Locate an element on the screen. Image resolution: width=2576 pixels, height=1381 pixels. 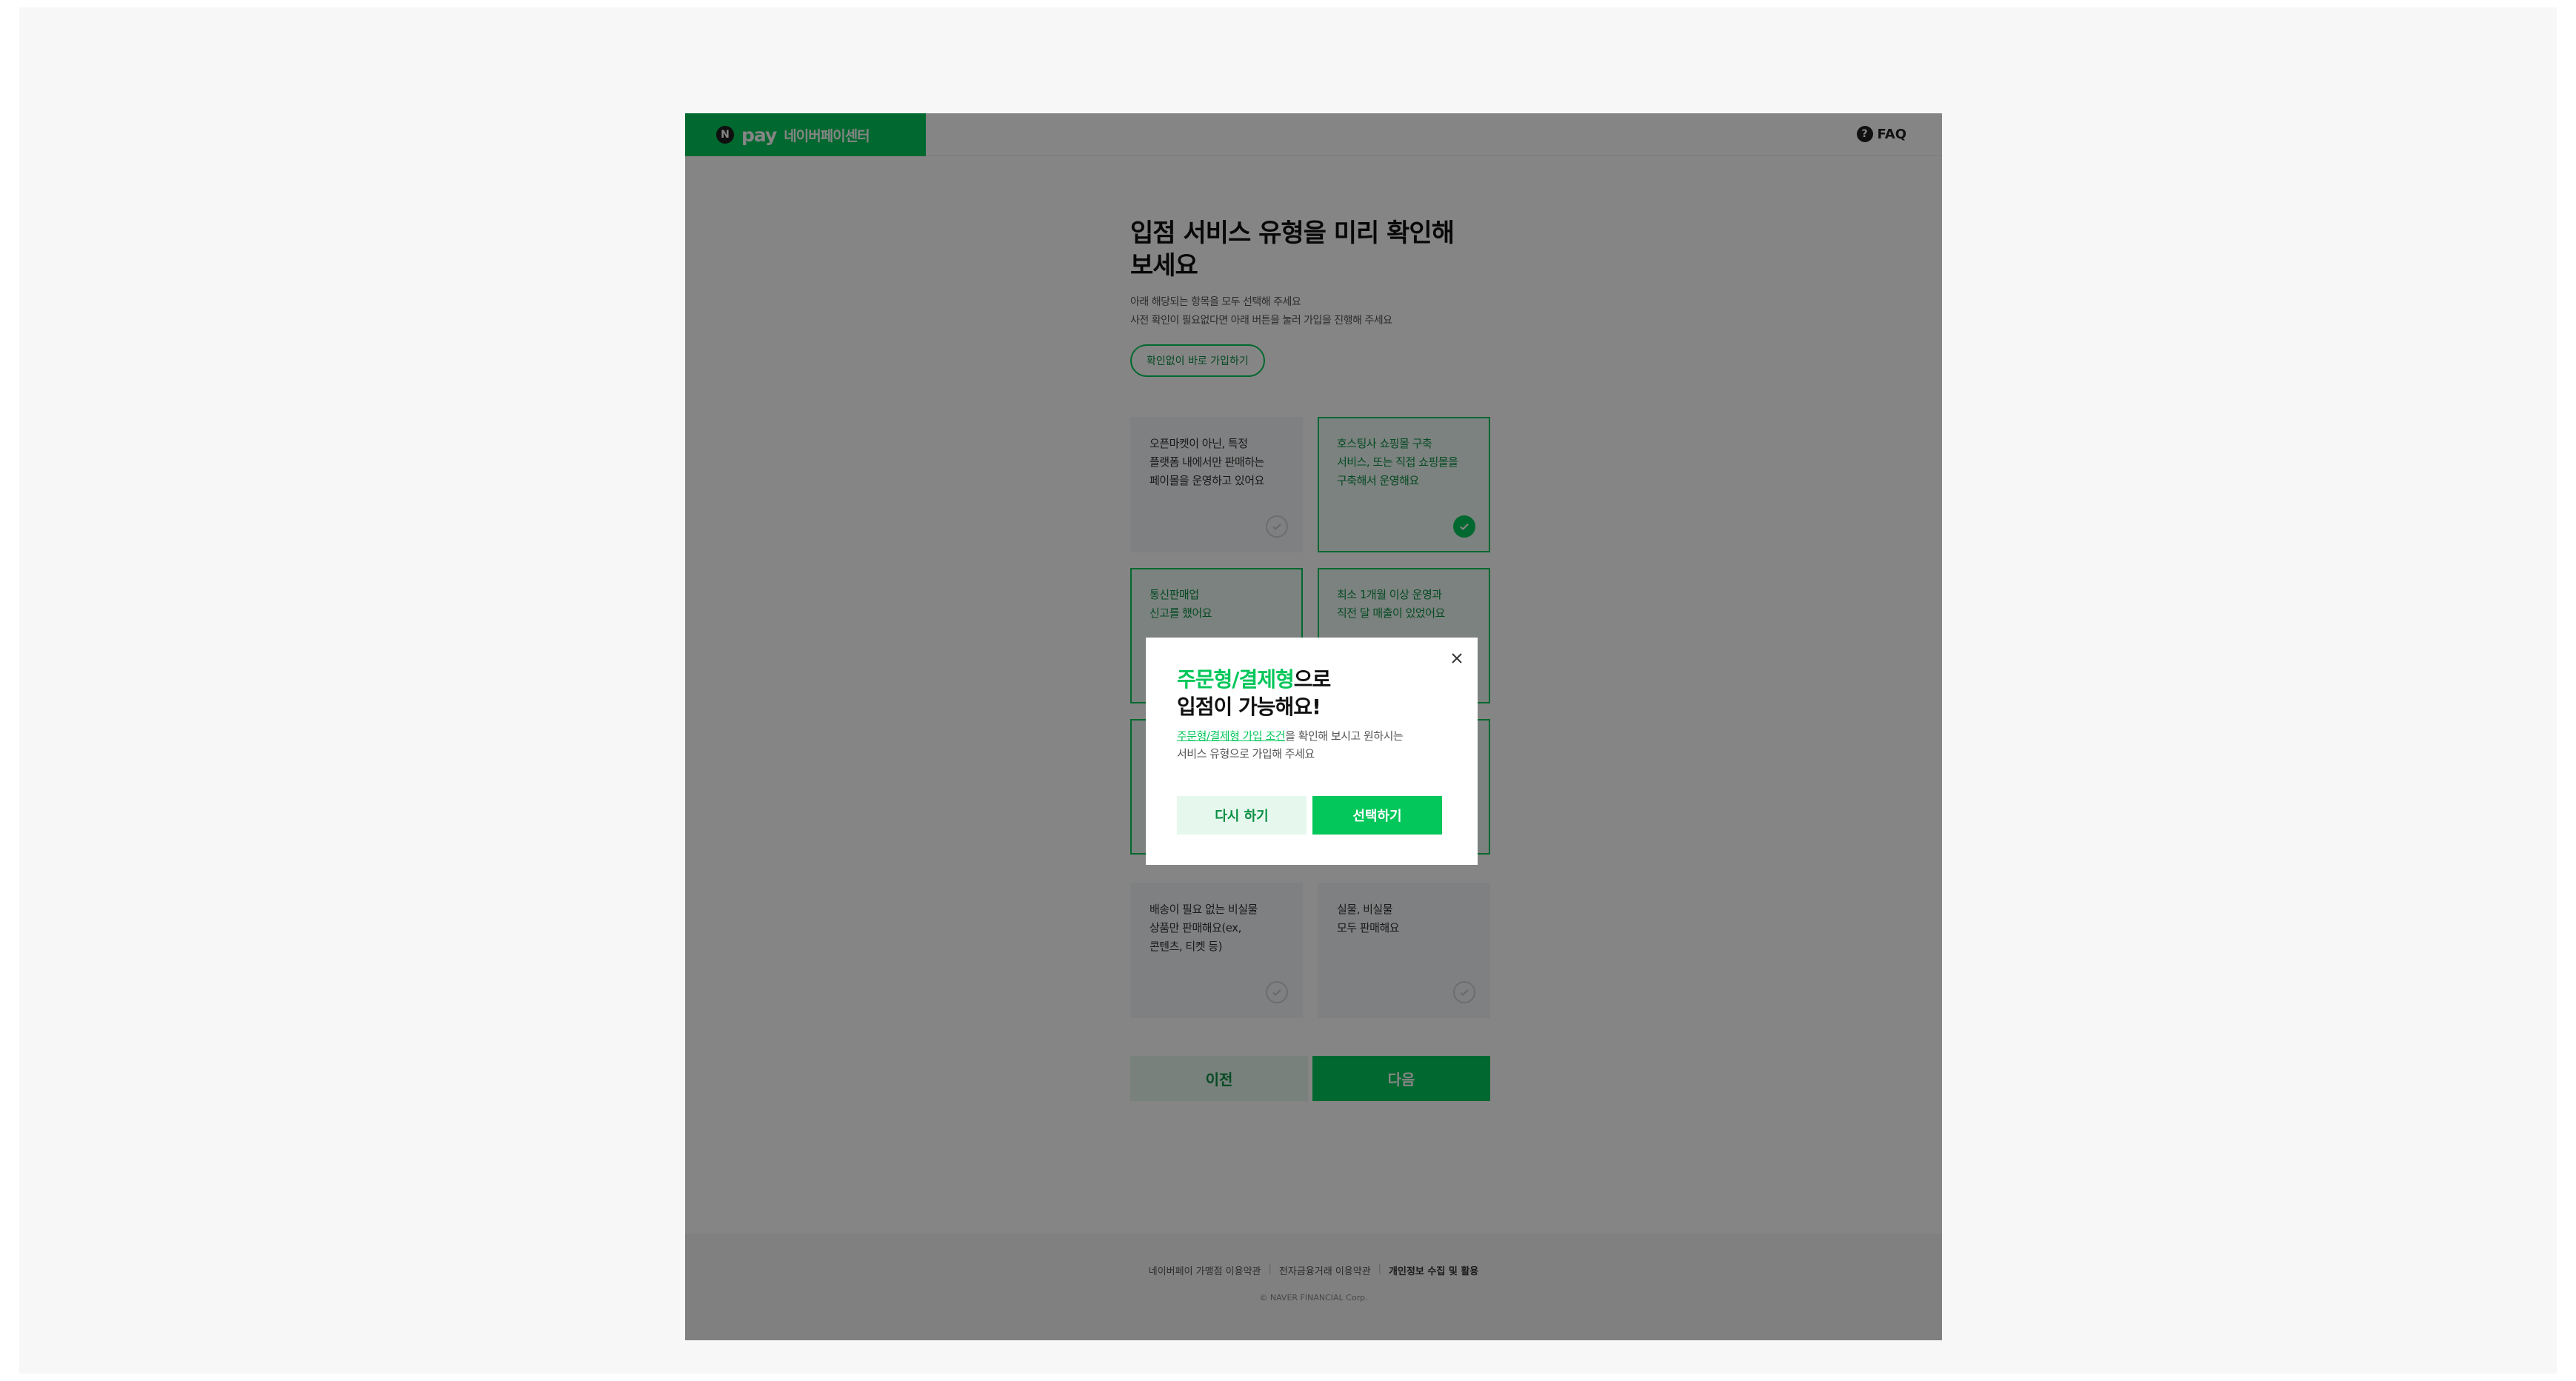
modal-title: 주문형/결제형으로 입점이 가능해요! is located at coordinates (1312, 693).